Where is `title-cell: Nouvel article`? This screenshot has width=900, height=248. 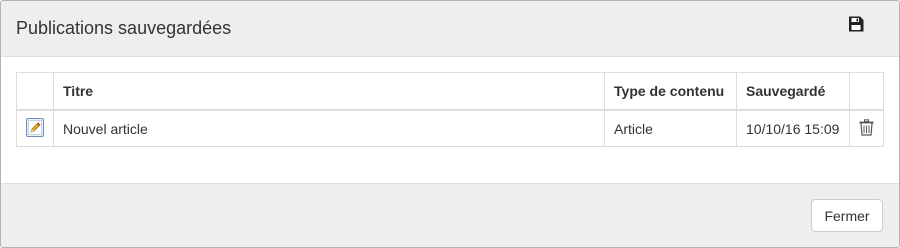
title-cell: Nouvel article is located at coordinates (329, 128).